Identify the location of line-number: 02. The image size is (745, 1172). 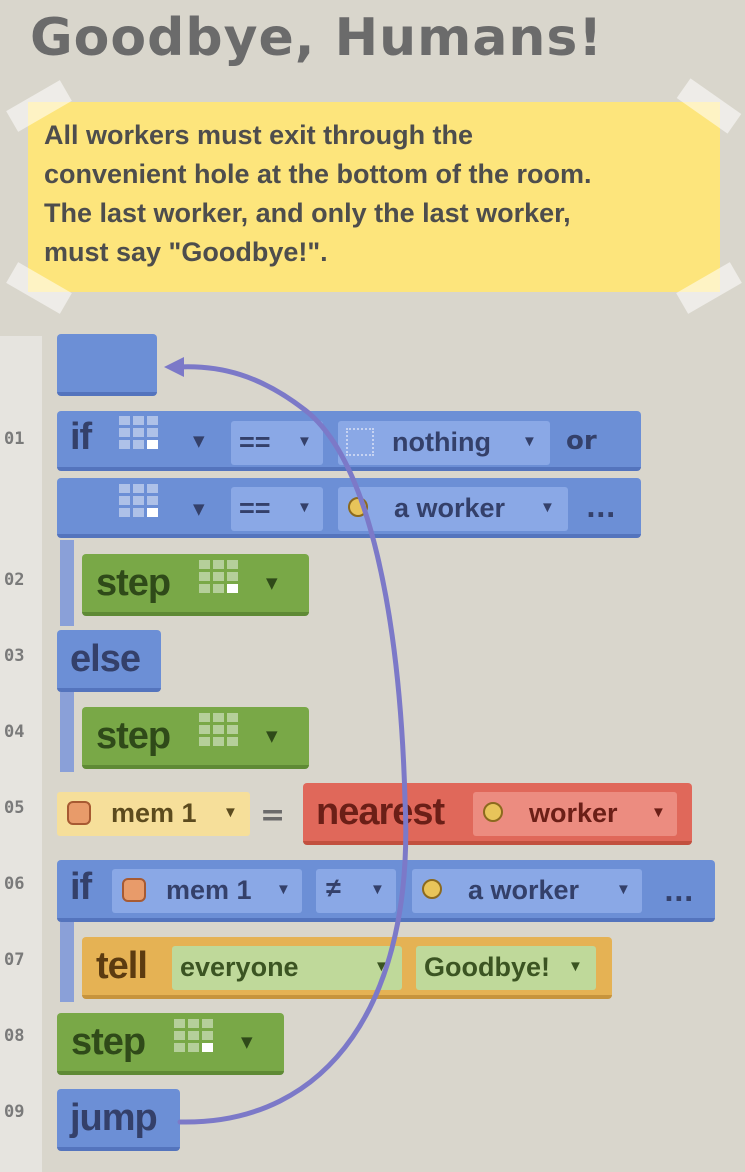
(14, 580).